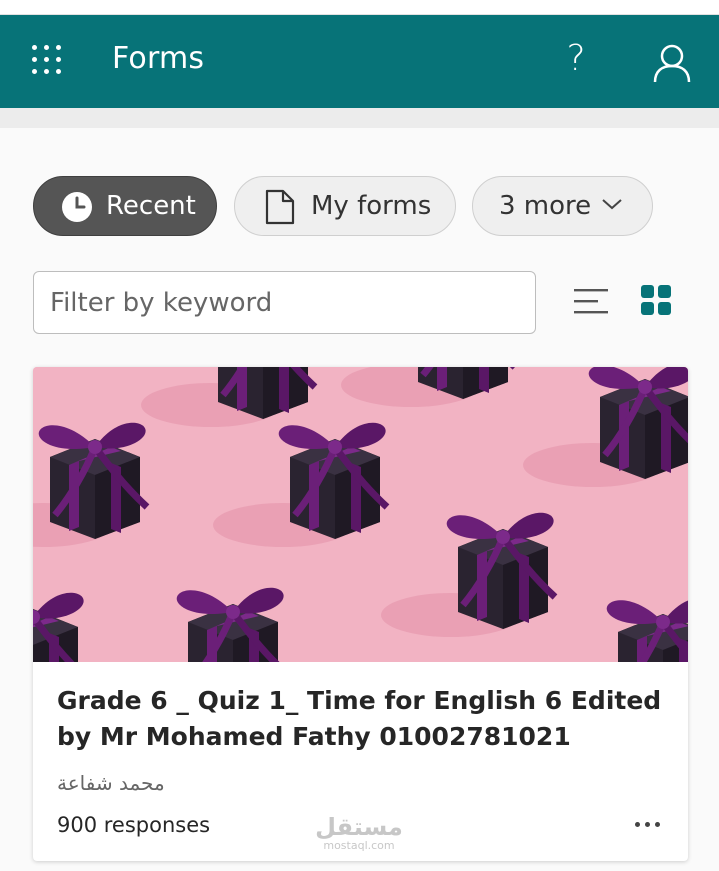  I want to click on tab-recent-label: Recent, so click(151, 206).